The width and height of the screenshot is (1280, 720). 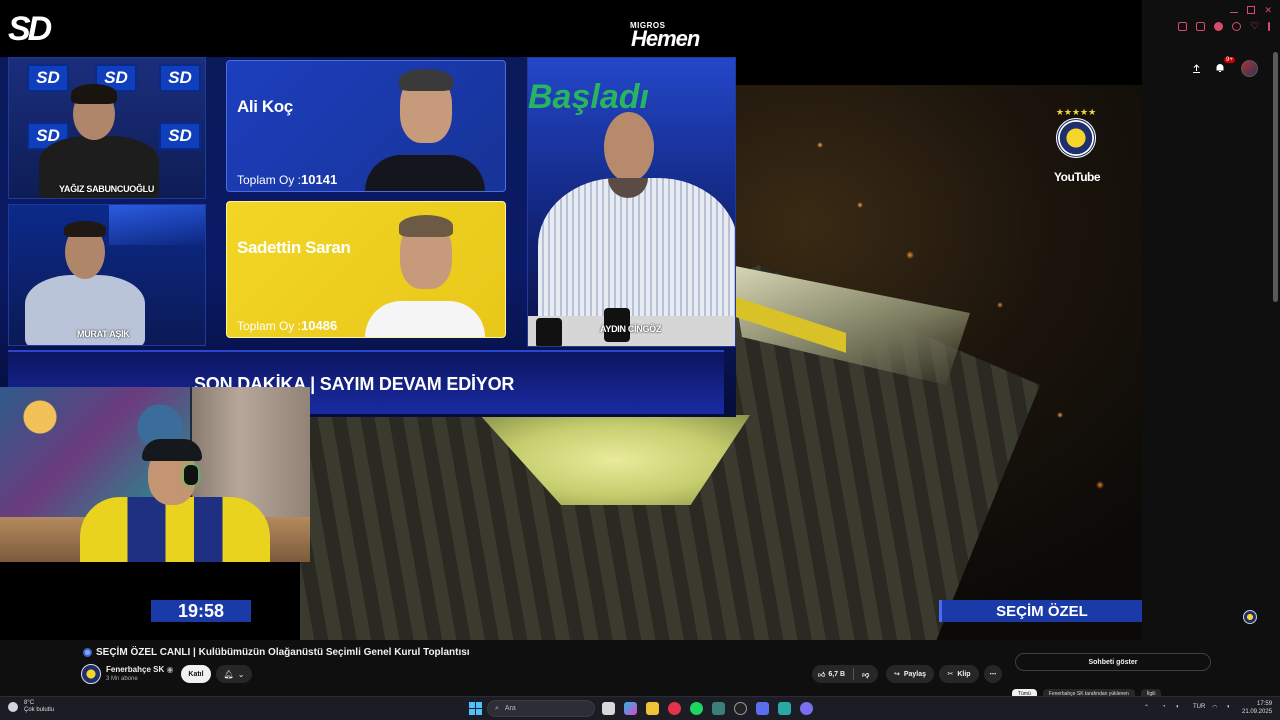 What do you see at coordinates (1275, 177) in the screenshot?
I see `page-scrollbar` at bounding box center [1275, 177].